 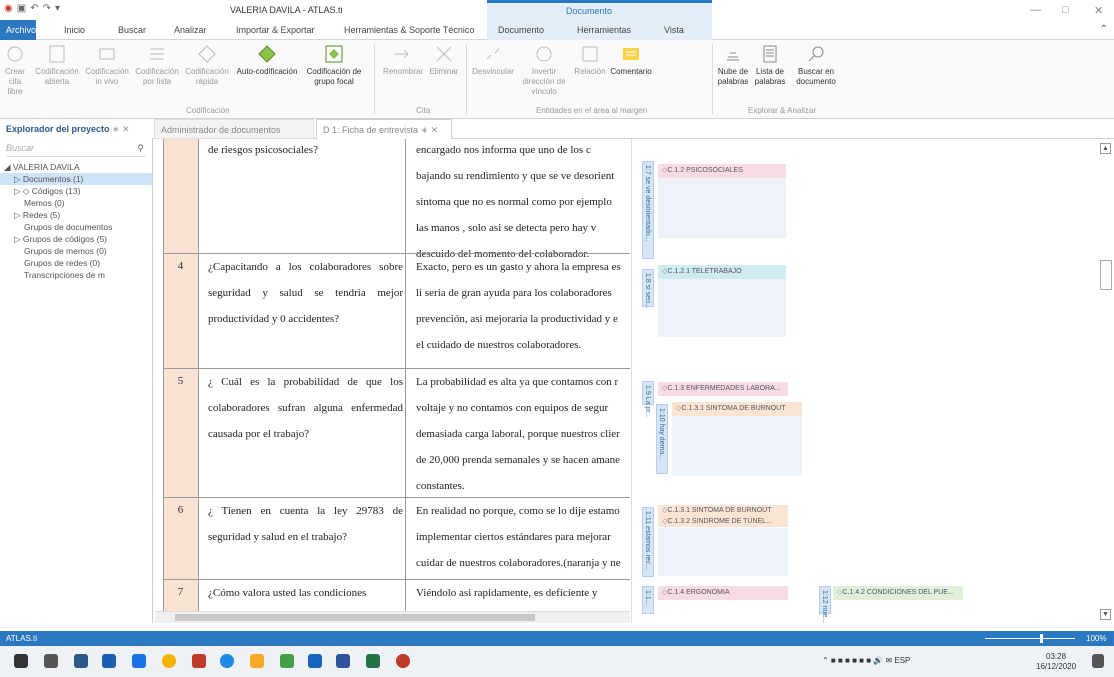 I want to click on group-label-entidades: Entidades en el área al margen, so click(x=592, y=110).